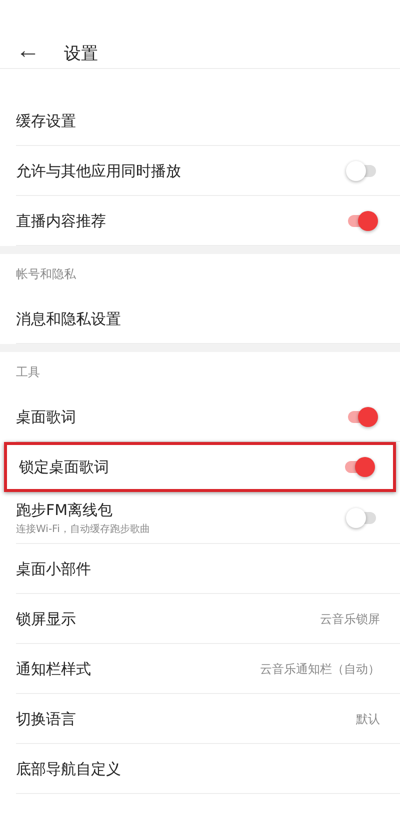 The width and height of the screenshot is (400, 816). Describe the element at coordinates (46, 274) in the screenshot. I see `section-title: 帐号和隐私` at that location.